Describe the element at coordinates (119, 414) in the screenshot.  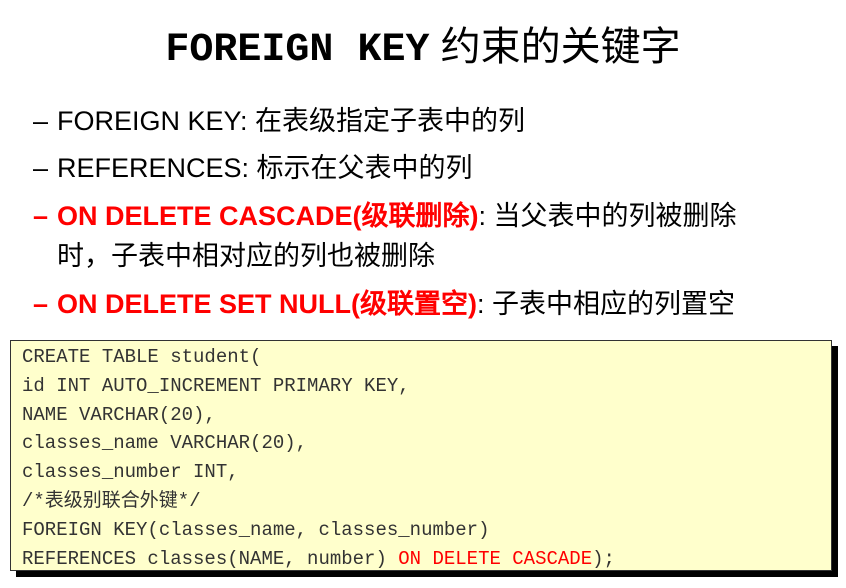
I see `code-line: NAME VARCHAR(20),` at that location.